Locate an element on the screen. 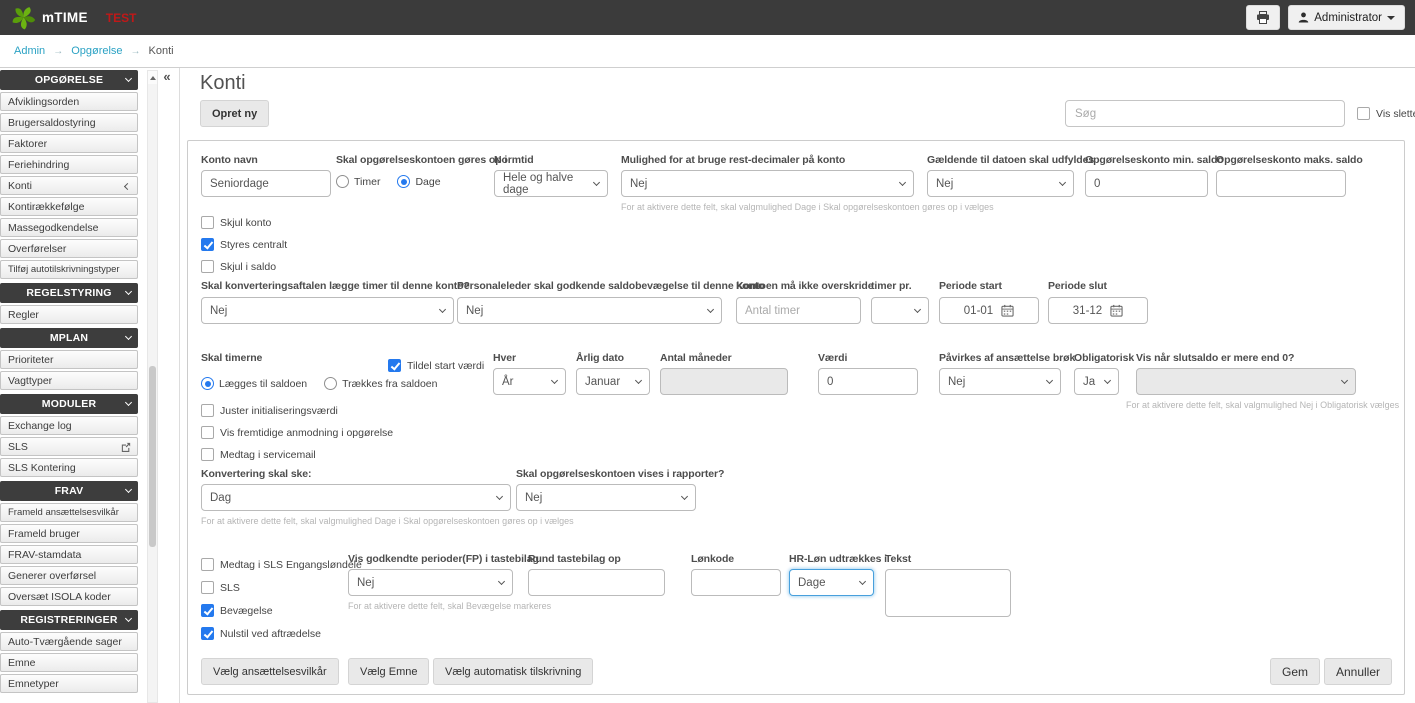 The height and width of the screenshot is (703, 1415). gaeldende-til-select: Nej is located at coordinates (1000, 183).